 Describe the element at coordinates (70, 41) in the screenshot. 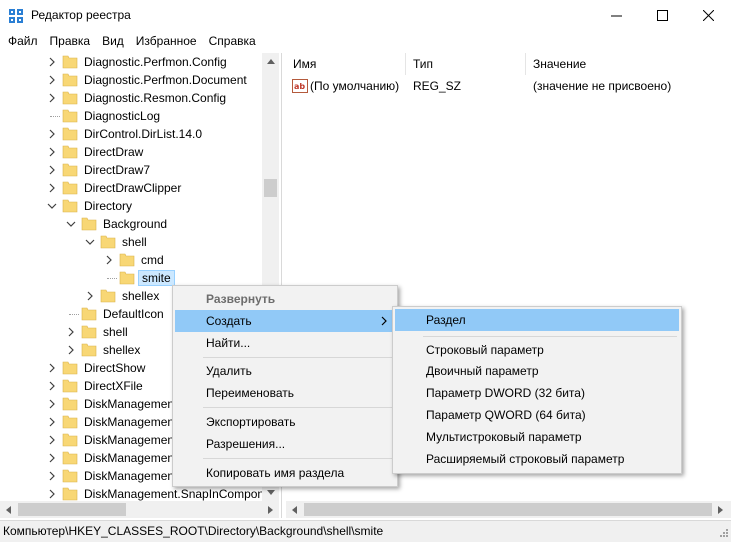

I see `menu-edit: Правка` at that location.